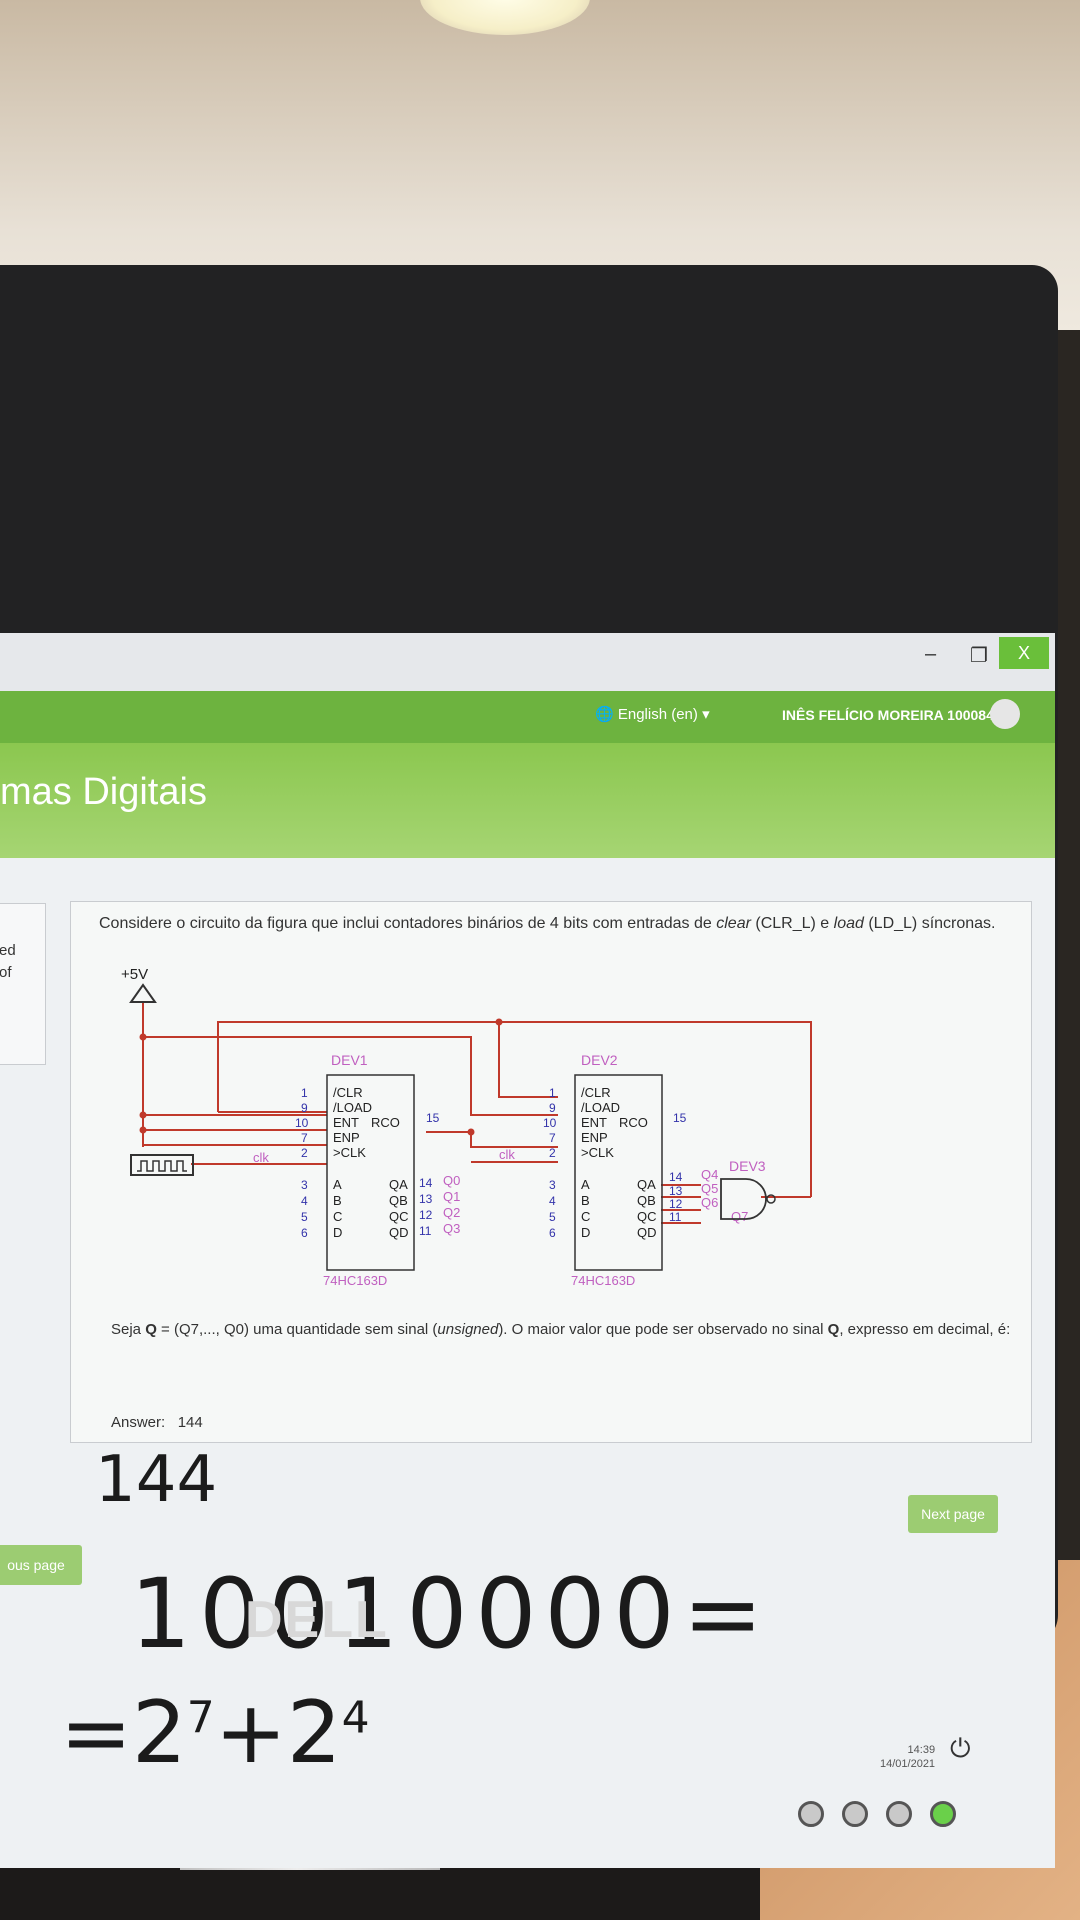  Describe the element at coordinates (304, 1153) in the screenshot. I see `dev1-pin-num: 2` at that location.